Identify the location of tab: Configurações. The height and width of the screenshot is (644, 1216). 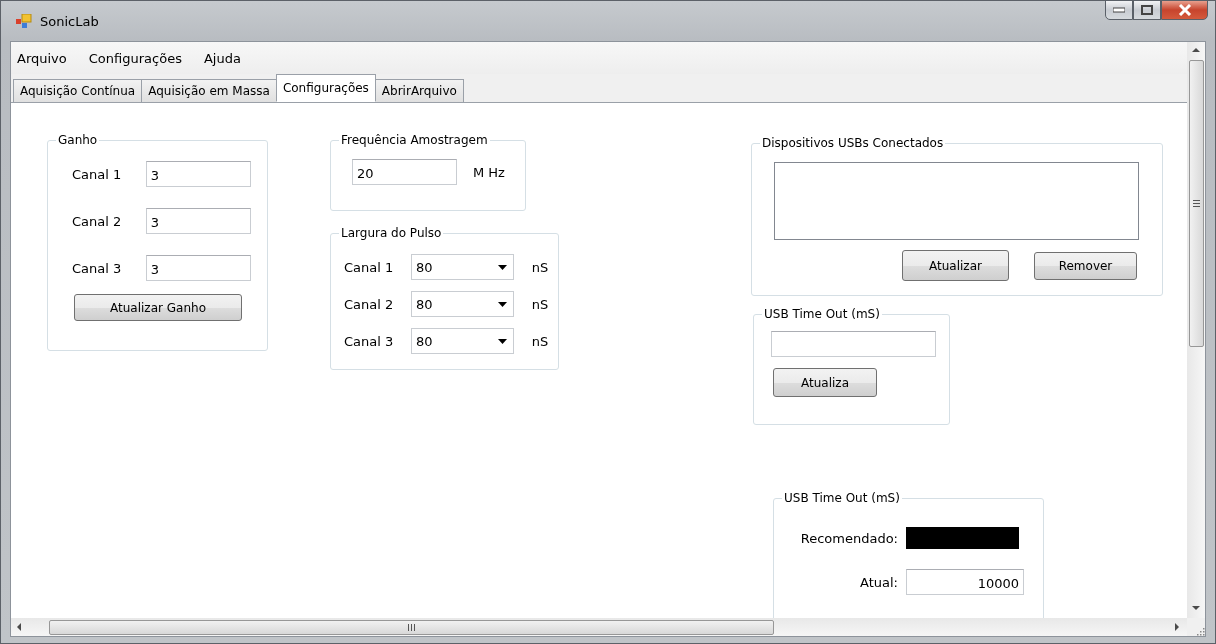
(325, 88).